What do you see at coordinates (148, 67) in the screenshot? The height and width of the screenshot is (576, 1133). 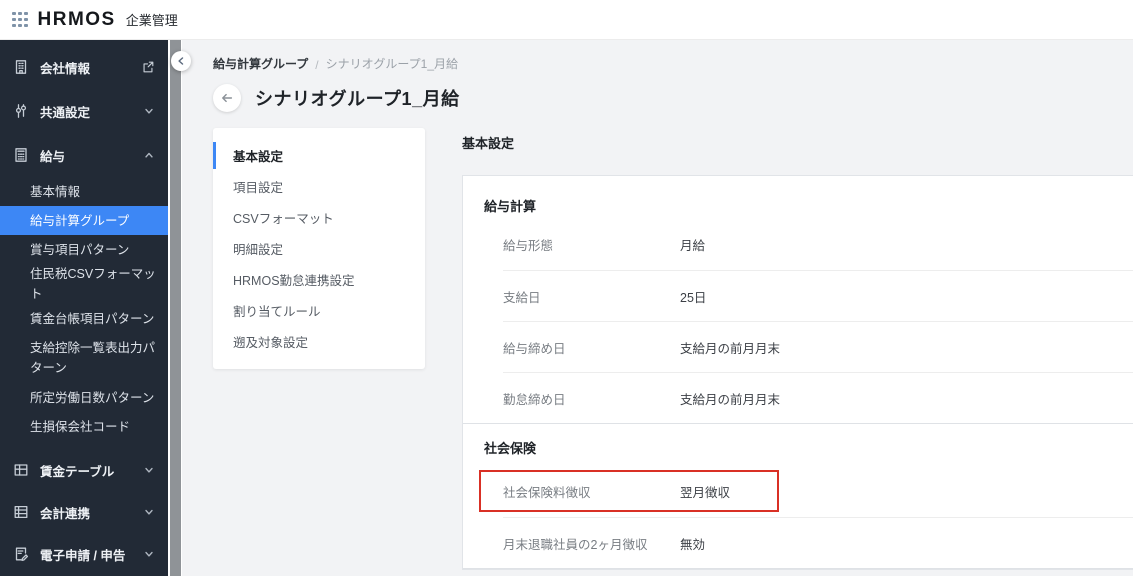 I see `external-link-icon` at bounding box center [148, 67].